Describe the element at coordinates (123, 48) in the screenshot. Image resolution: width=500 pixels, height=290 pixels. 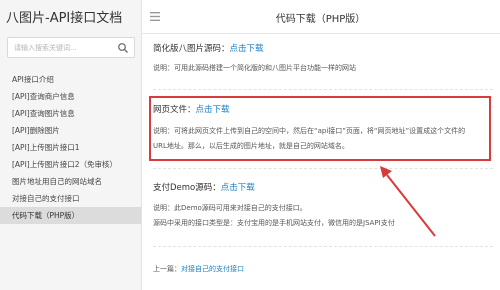
I see `search-icon` at that location.